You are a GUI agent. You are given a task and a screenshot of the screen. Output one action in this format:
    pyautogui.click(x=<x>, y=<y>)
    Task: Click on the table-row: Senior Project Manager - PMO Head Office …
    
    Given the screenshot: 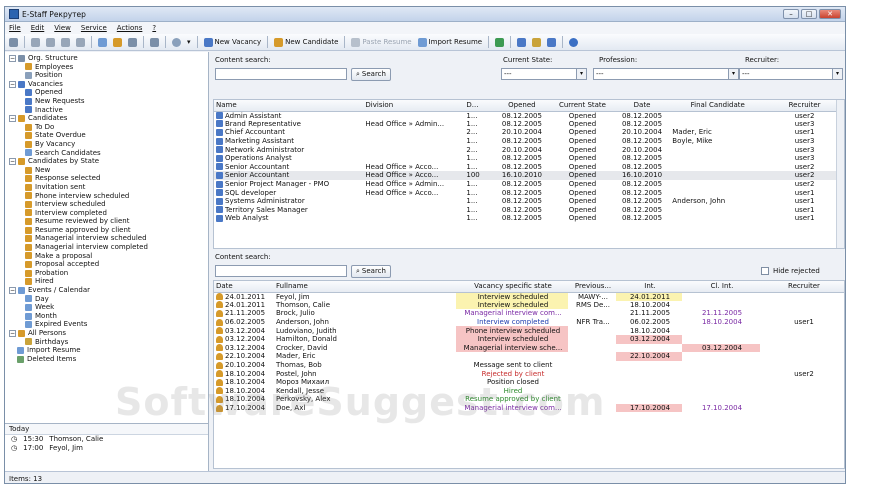 What is the action you would take?
    pyautogui.click(x=529, y=184)
    